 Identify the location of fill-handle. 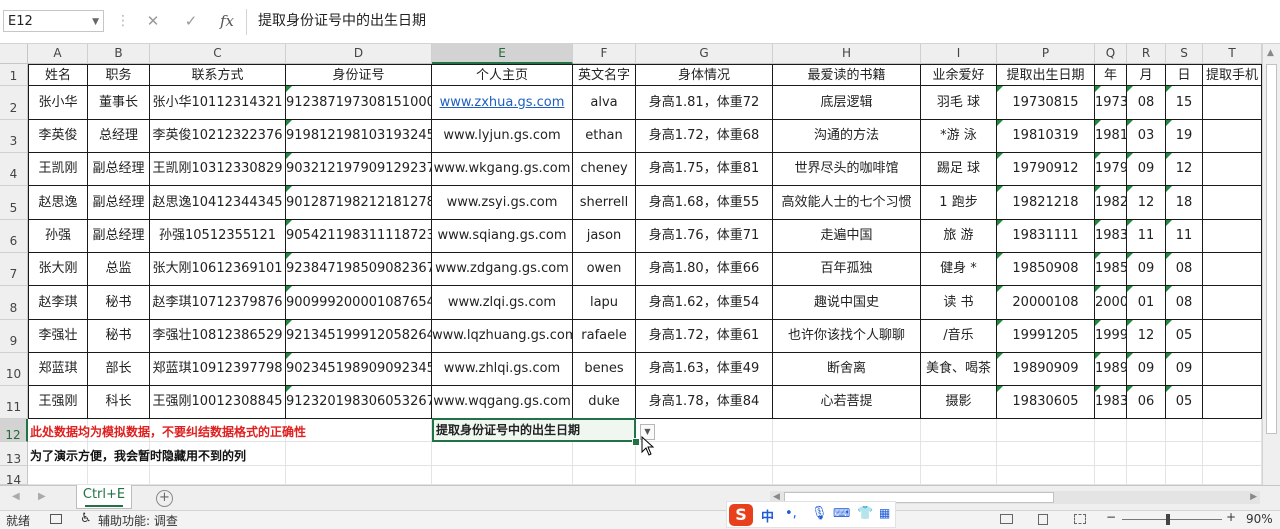
(636, 442).